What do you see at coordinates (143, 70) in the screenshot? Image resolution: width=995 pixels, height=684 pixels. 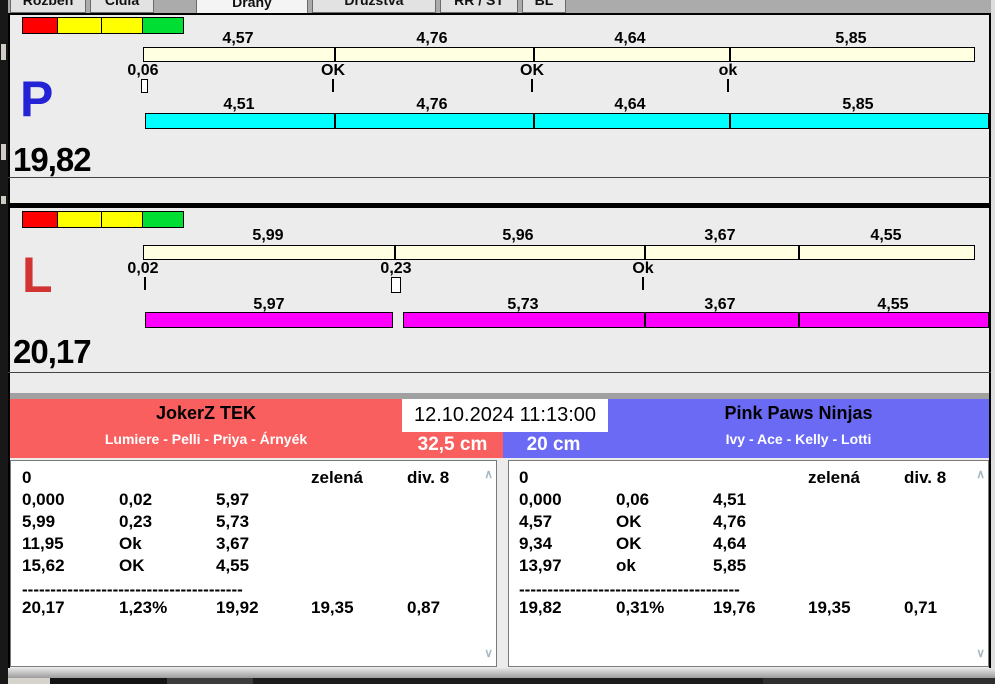 I see `p-mark-label-1: 0,06` at bounding box center [143, 70].